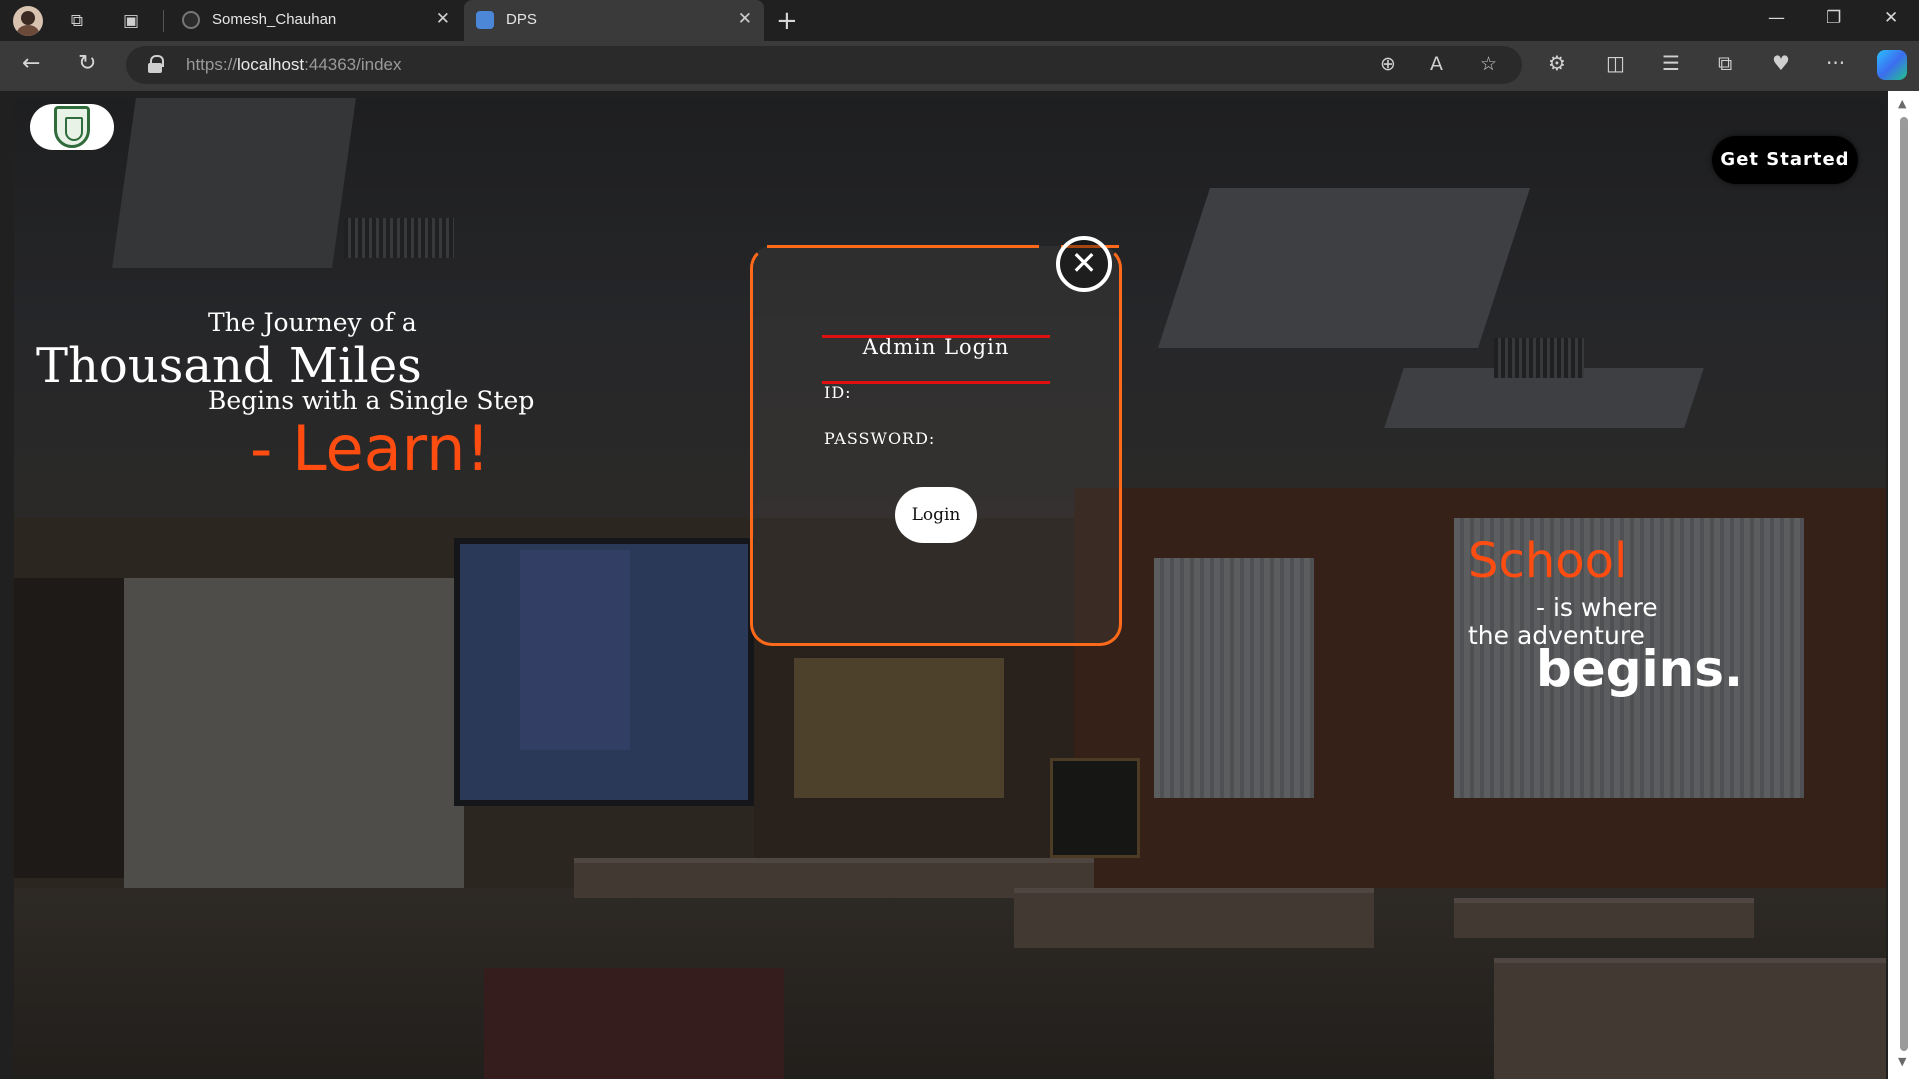  I want to click on school-logo, so click(72, 127).